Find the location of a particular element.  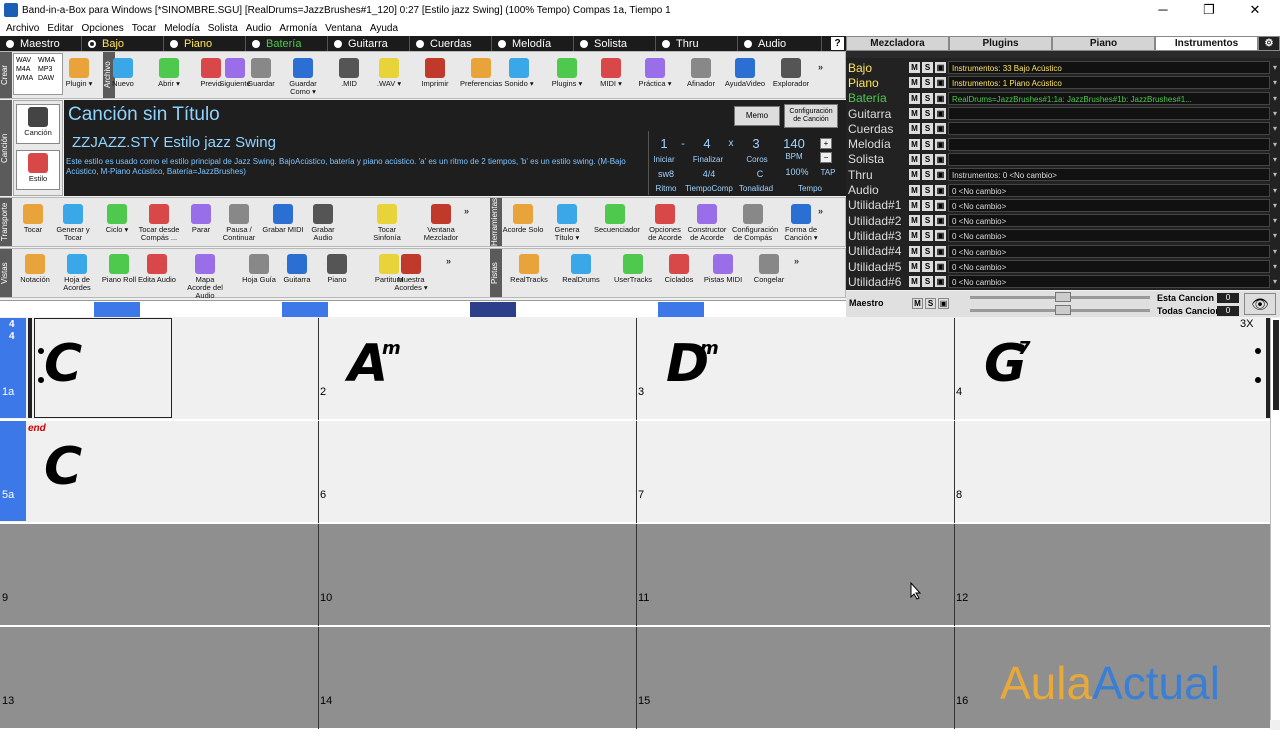

track-tab: Thru is located at coordinates (697, 43).